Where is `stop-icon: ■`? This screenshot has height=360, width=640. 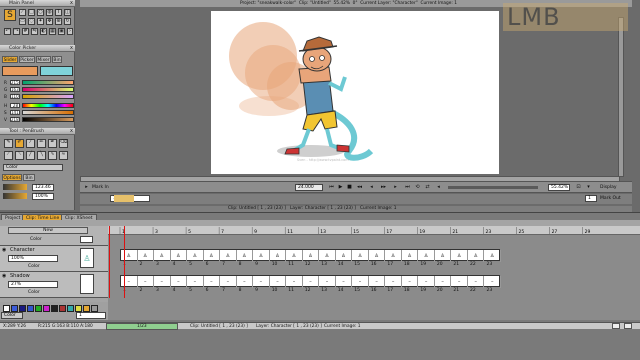
stop-icon: ■ is located at coordinates (349, 187).